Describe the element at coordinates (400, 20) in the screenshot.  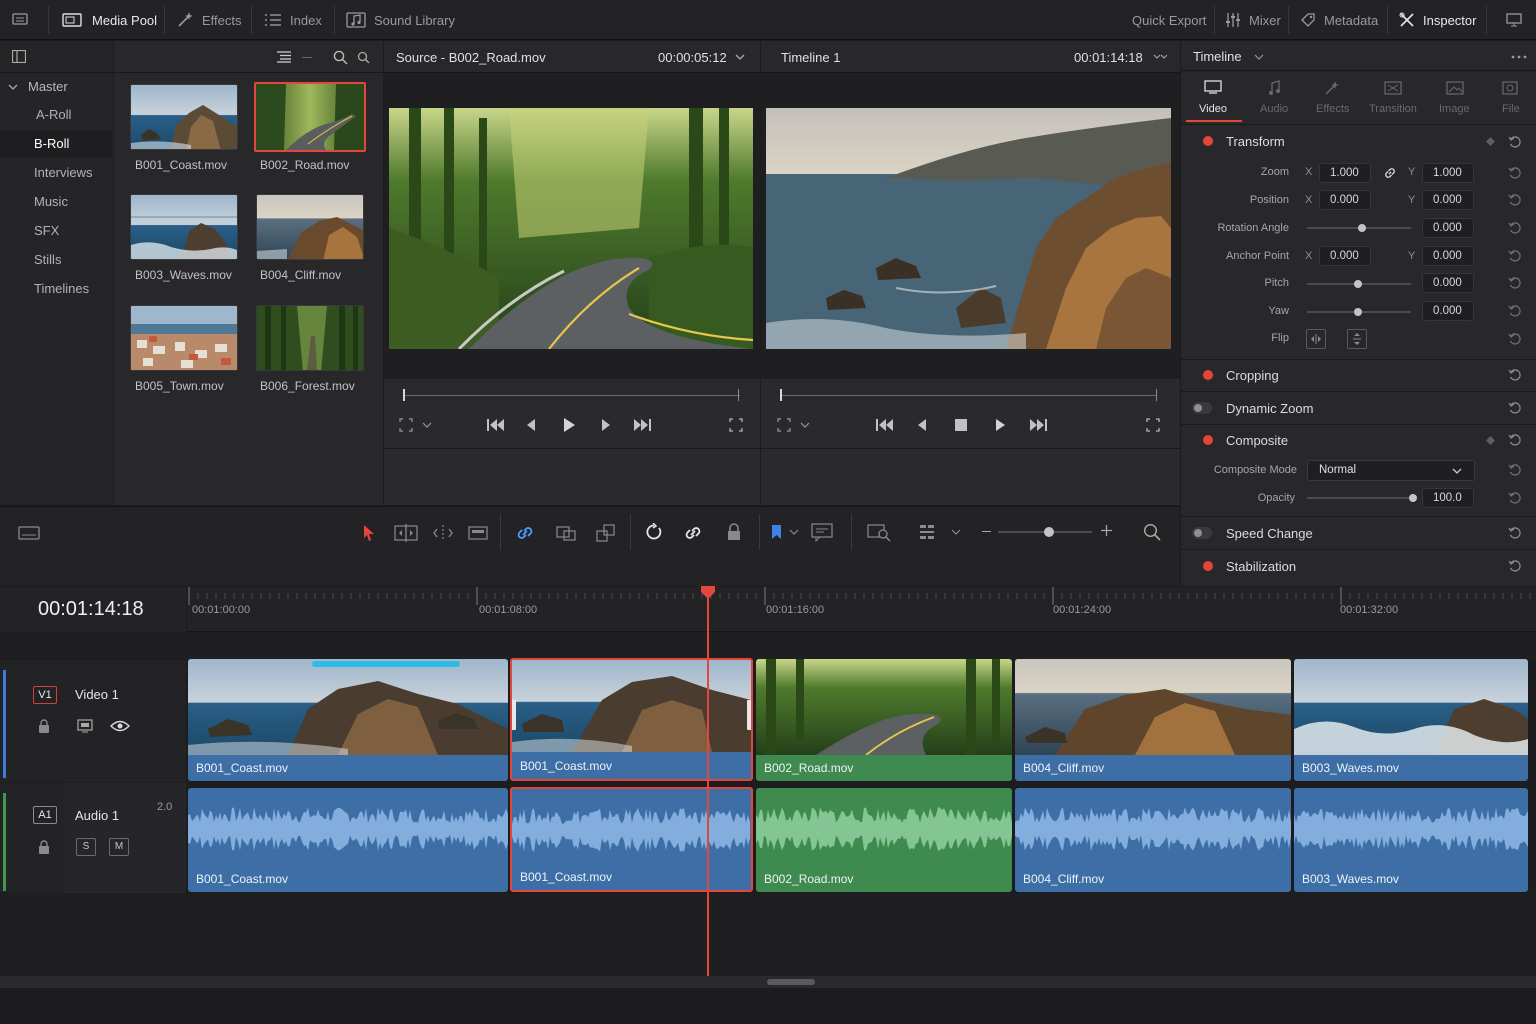
I see `sound-library-tab: Sound Library` at that location.